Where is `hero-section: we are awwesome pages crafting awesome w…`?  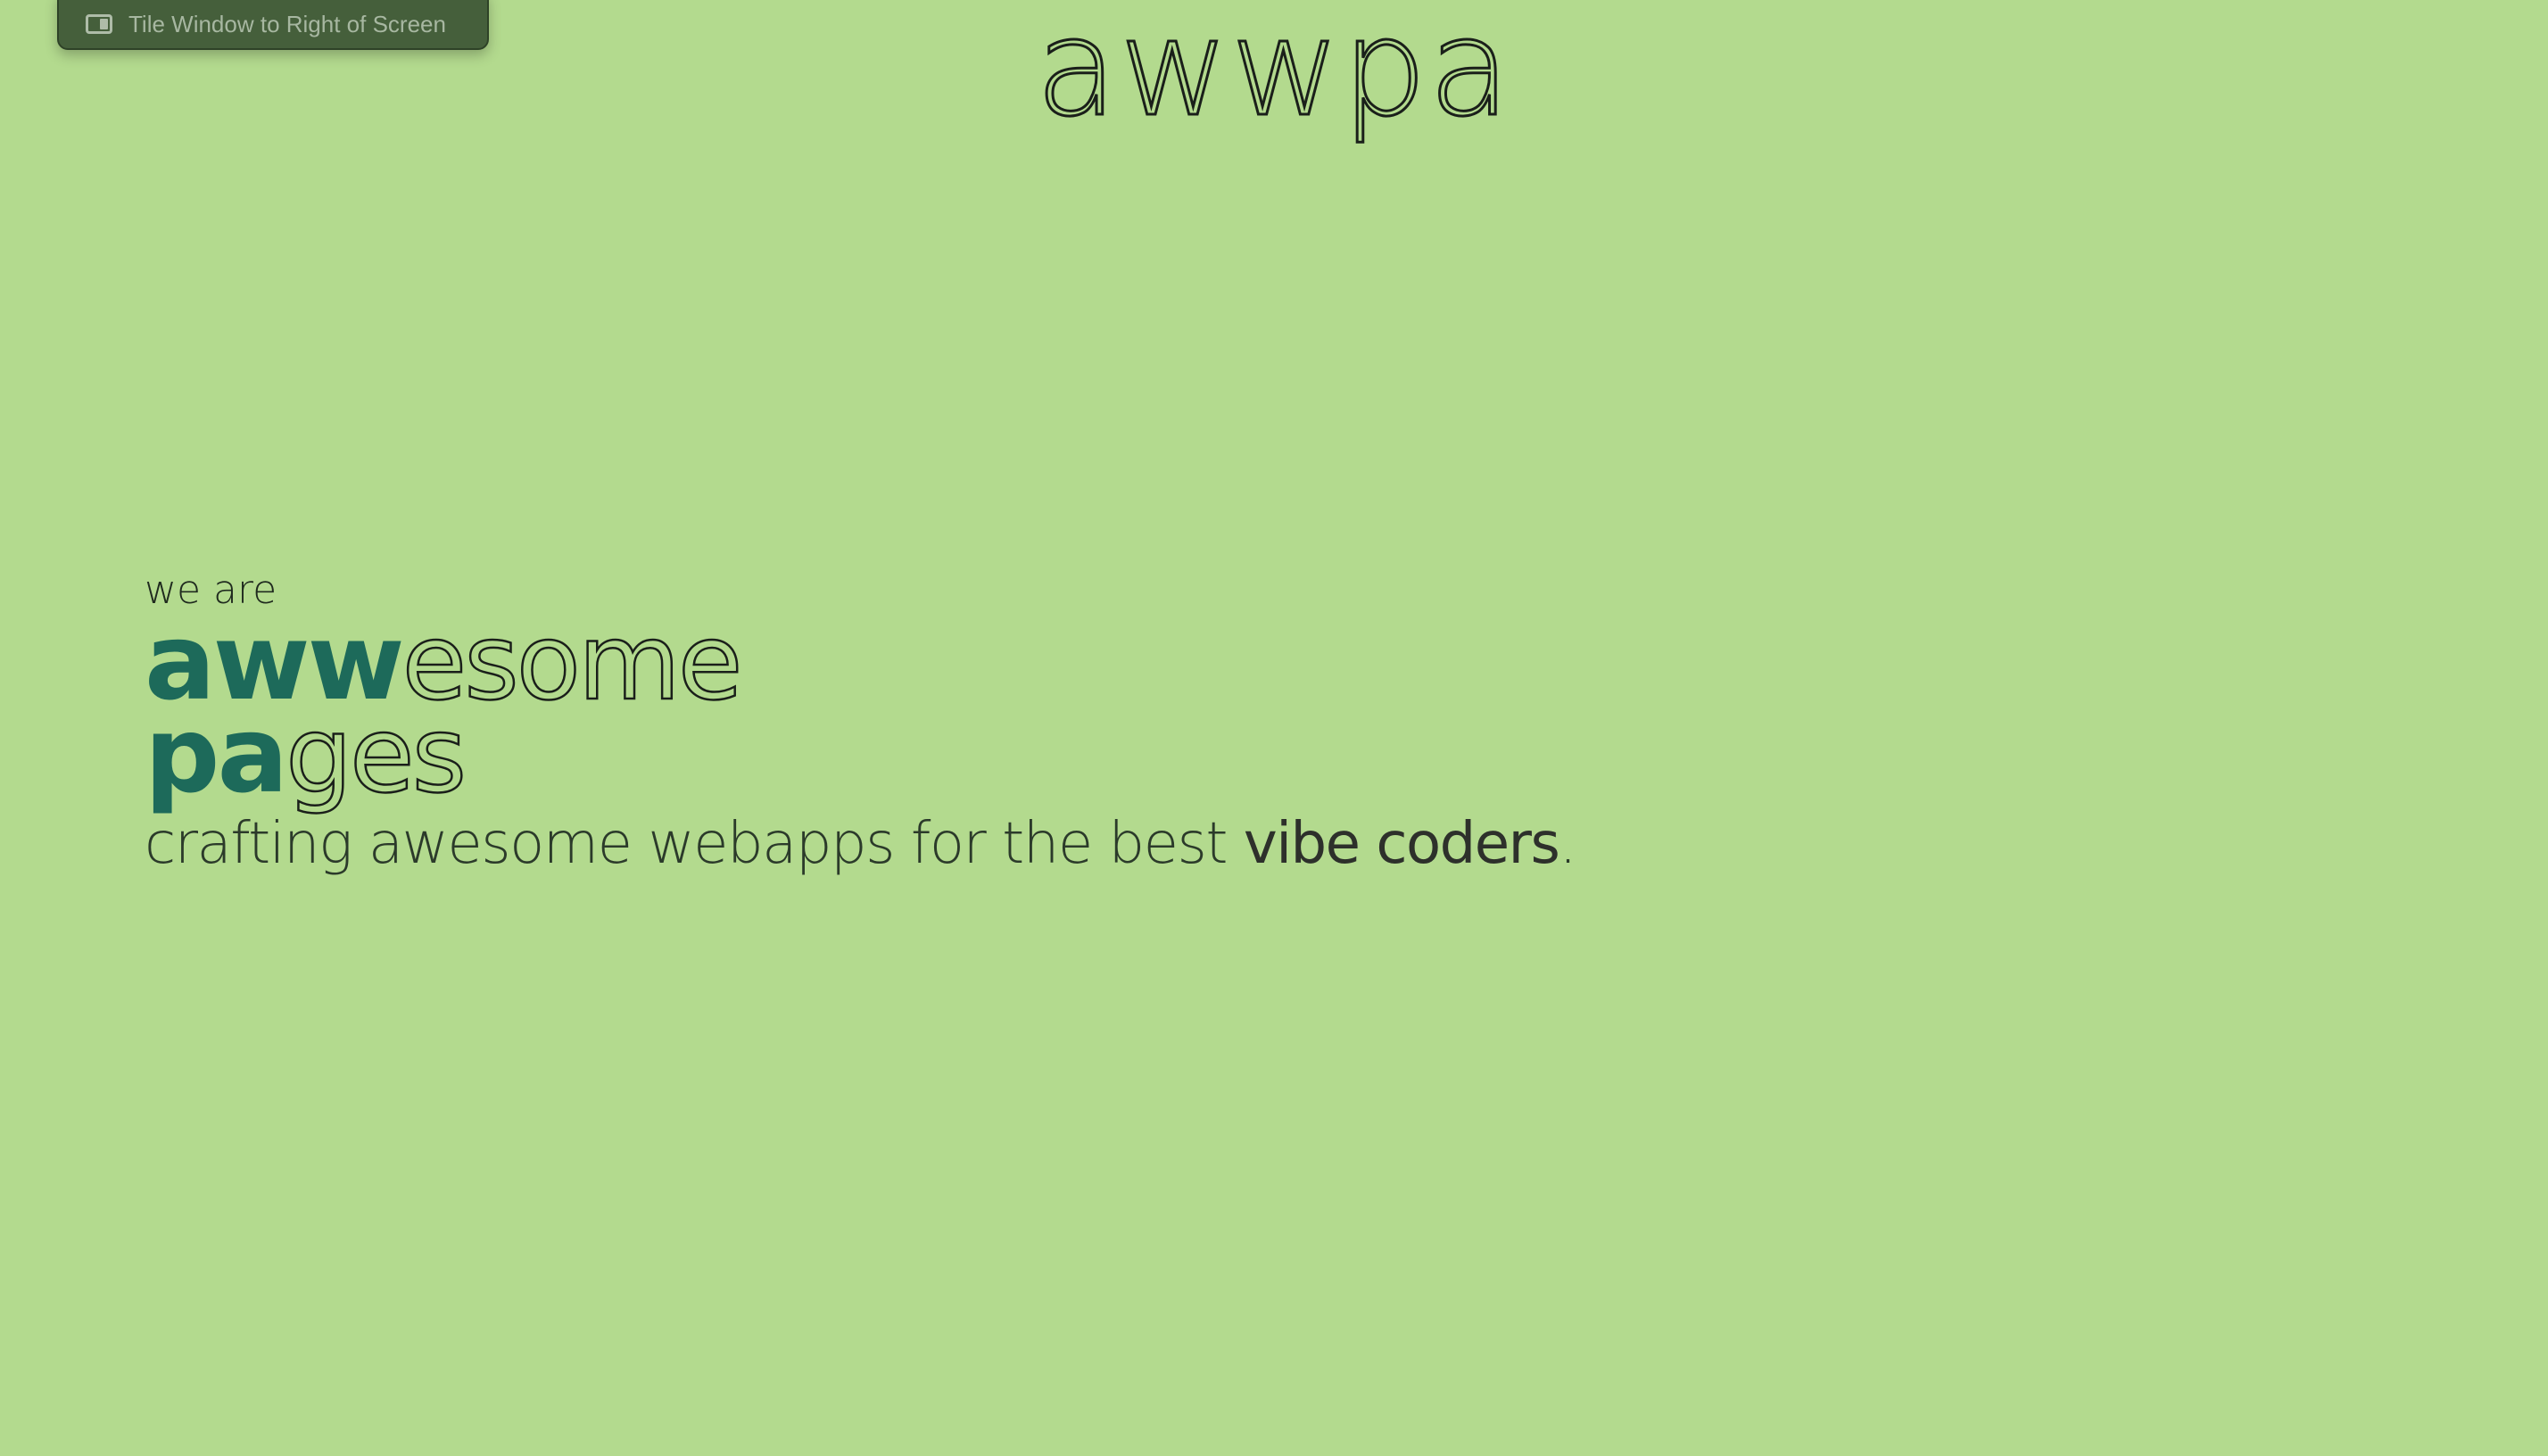
hero-section: we are awwesome pages crafting awesome w… is located at coordinates (861, 725).